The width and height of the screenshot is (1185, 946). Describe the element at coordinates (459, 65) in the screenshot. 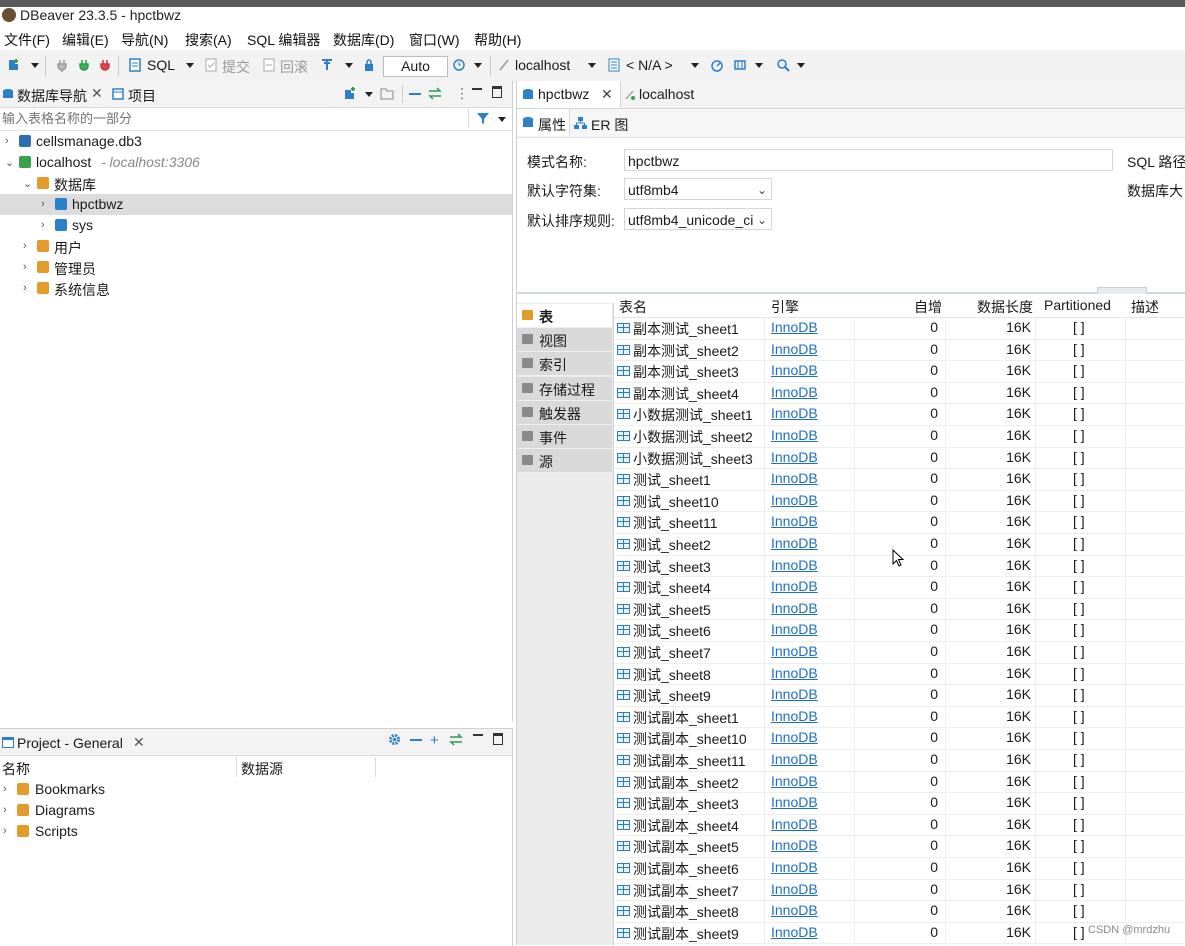

I see `history-icon` at that location.